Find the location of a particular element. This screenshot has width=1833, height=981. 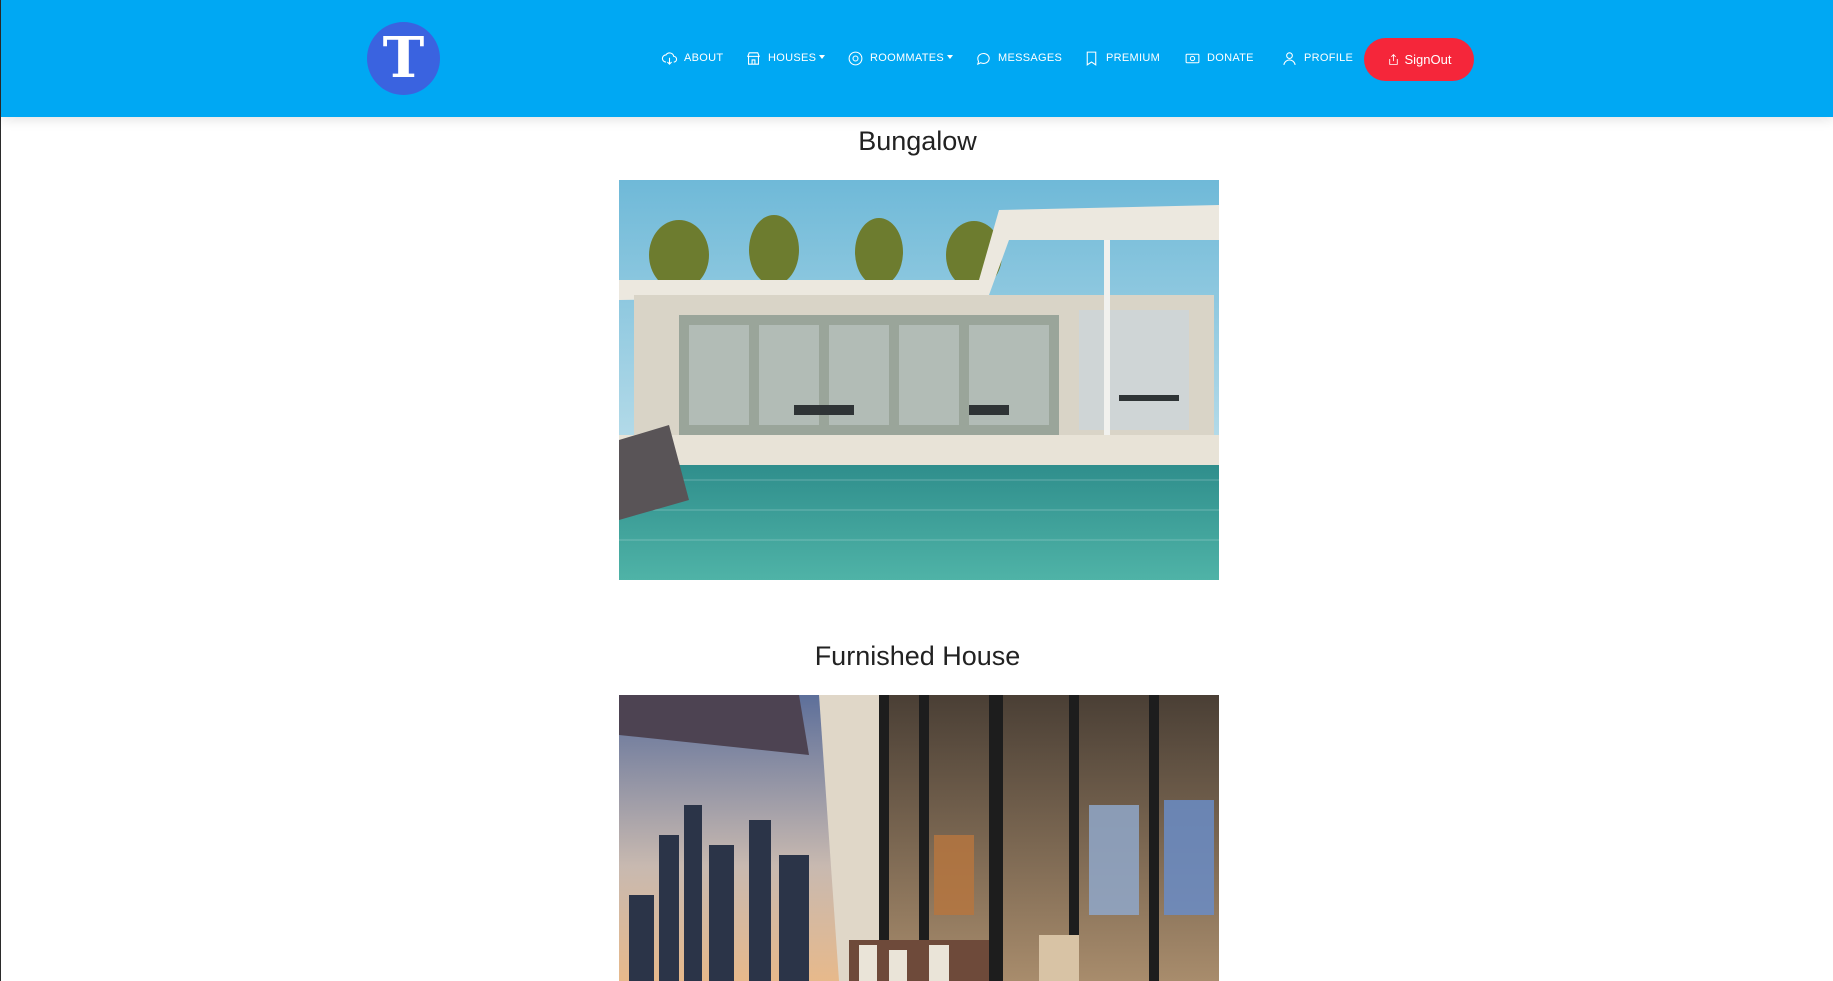

furnished-house-city-view-photo is located at coordinates (919, 838).